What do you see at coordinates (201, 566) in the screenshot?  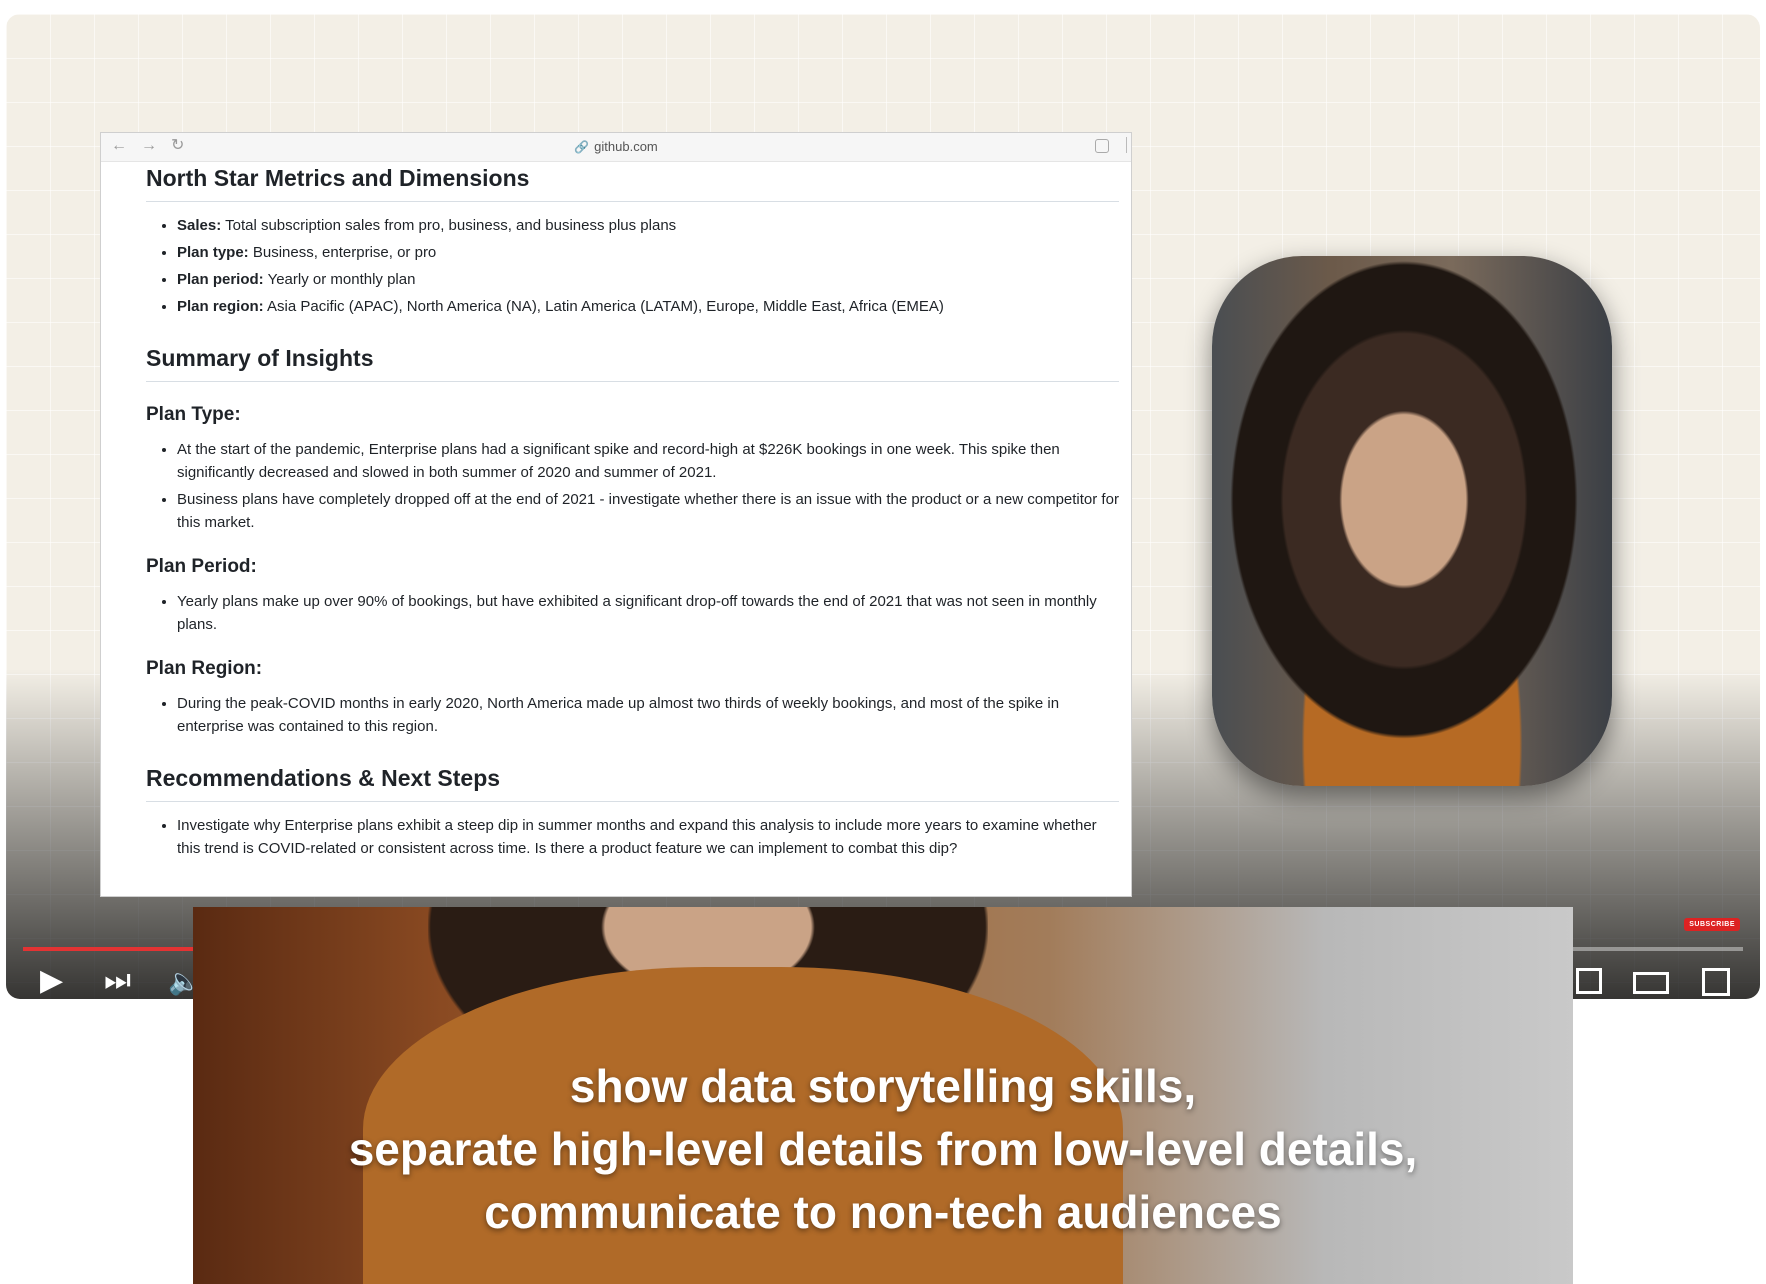 I see `plan-period-heading: Plan Period:` at bounding box center [201, 566].